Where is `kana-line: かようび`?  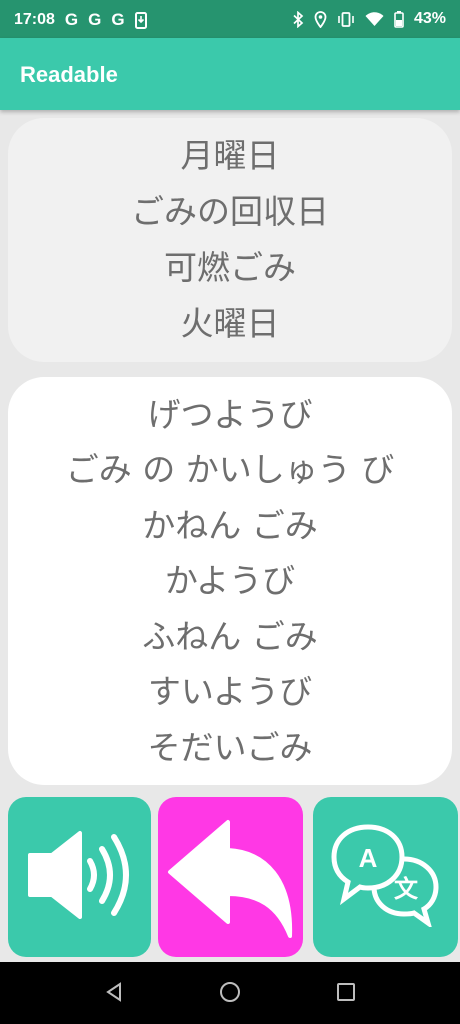
kana-line: かようび is located at coordinates (230, 581).